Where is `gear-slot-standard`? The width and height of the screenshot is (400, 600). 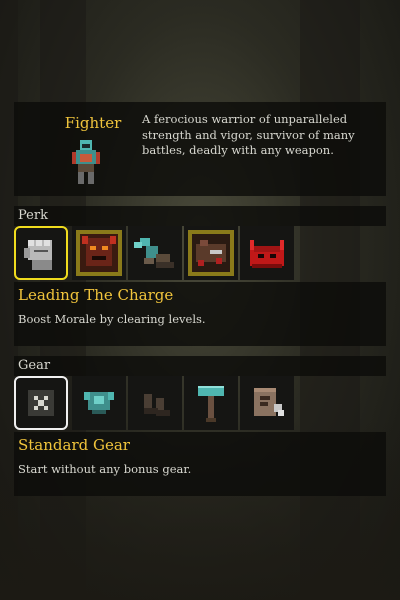 gear-slot-standard is located at coordinates (41, 403).